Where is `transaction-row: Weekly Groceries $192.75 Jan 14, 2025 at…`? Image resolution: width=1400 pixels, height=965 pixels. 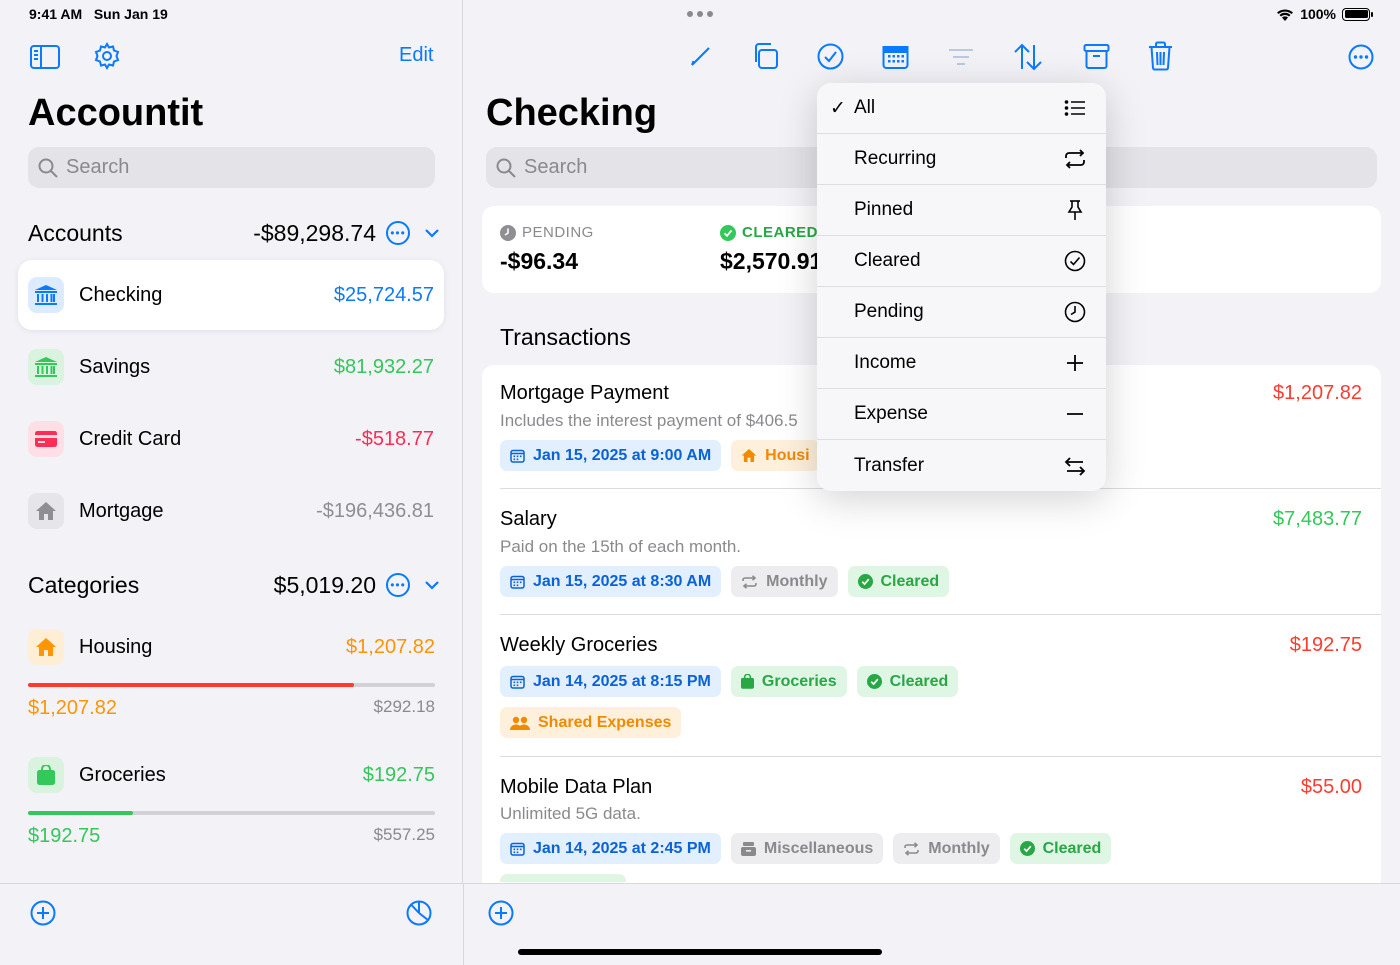 transaction-row: Weekly Groceries $192.75 Jan 14, 2025 at… is located at coordinates (931, 689).